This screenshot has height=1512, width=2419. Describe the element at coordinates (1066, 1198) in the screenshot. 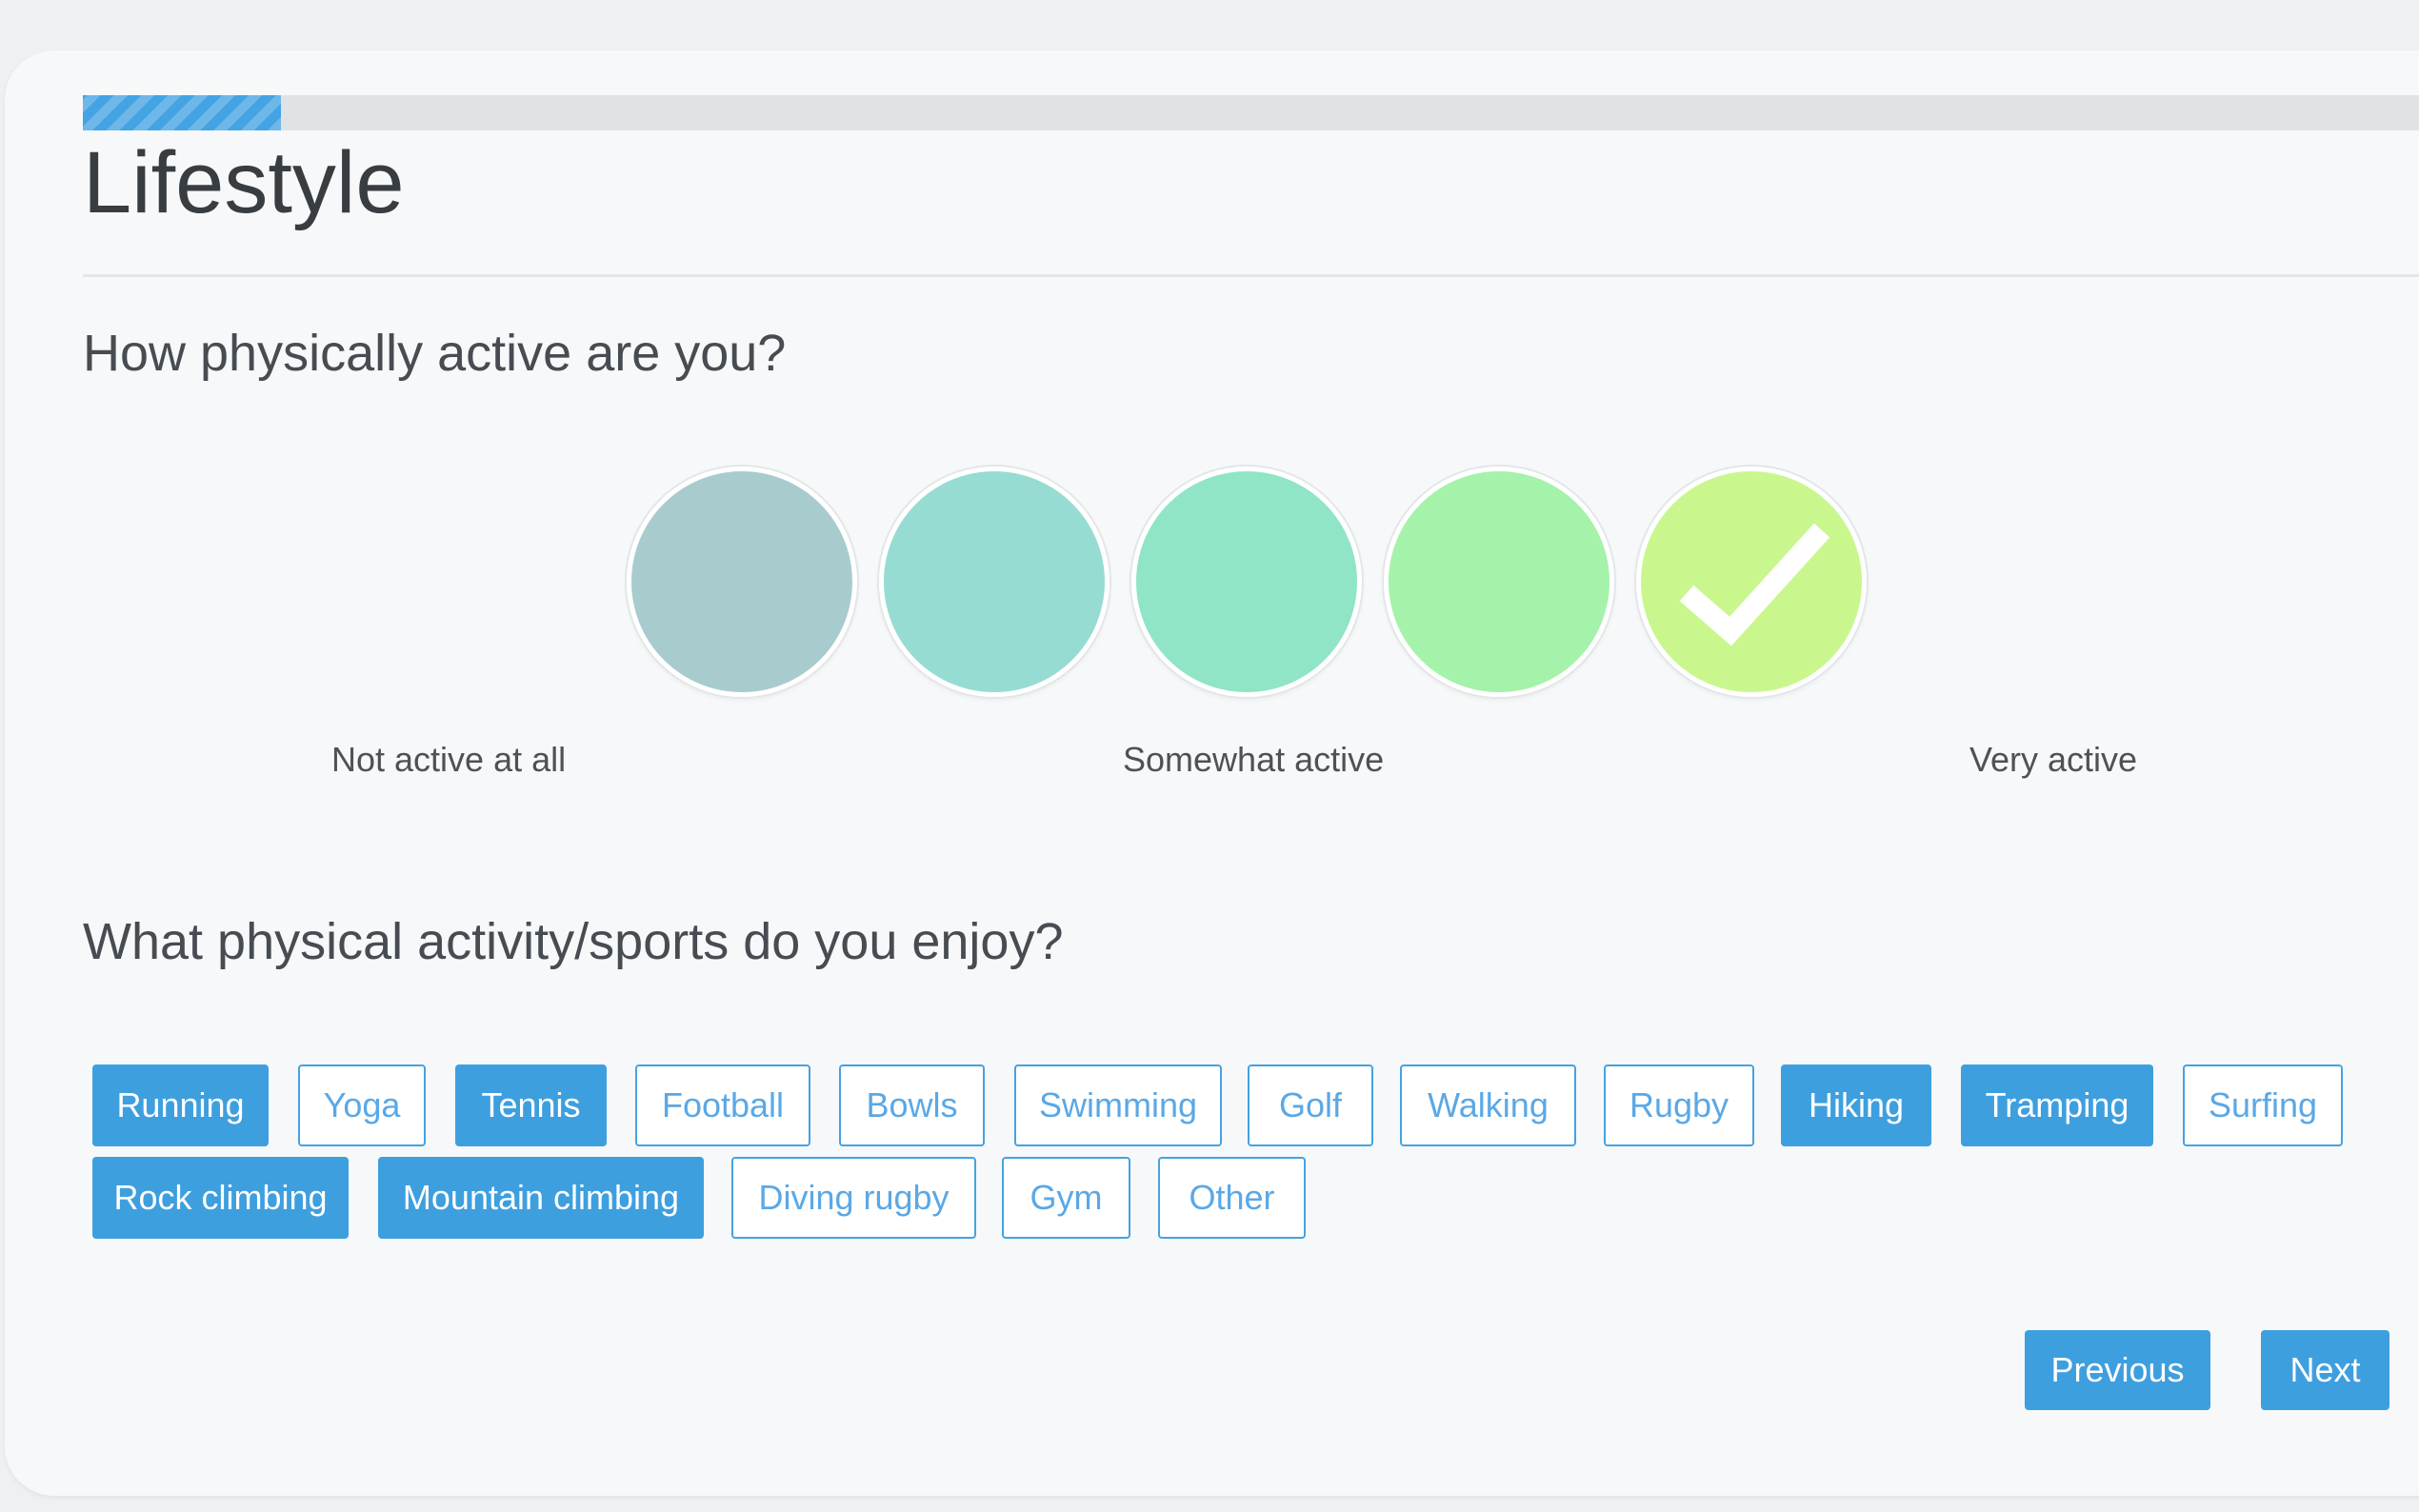

I see `sport-tag-gym: Gym` at that location.